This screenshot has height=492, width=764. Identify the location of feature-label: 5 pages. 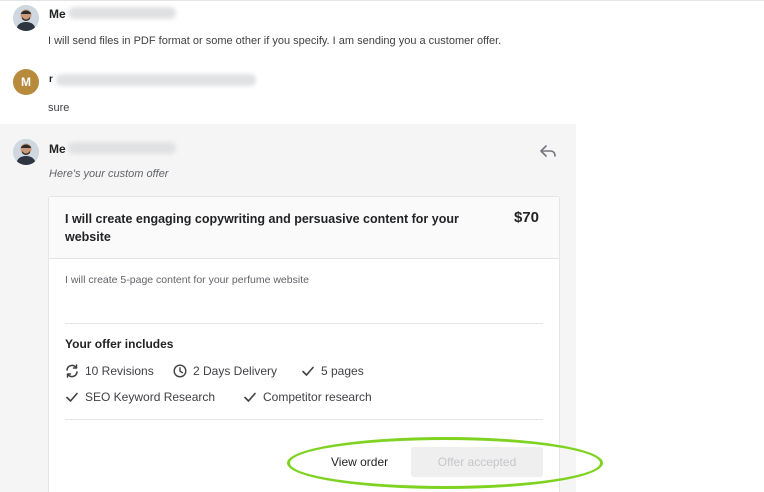
(342, 371).